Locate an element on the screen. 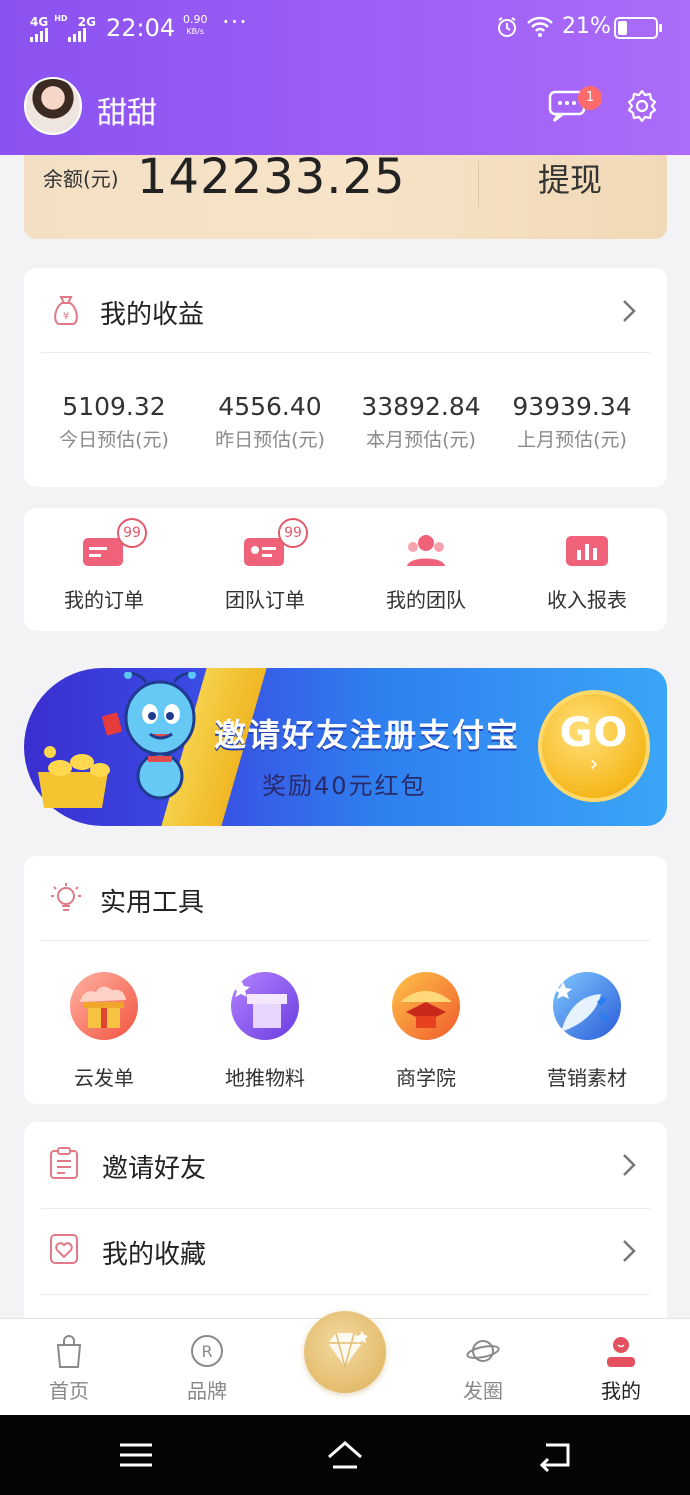 This screenshot has height=1495, width=690. tab-moments: 发圈 is located at coordinates (483, 1367).